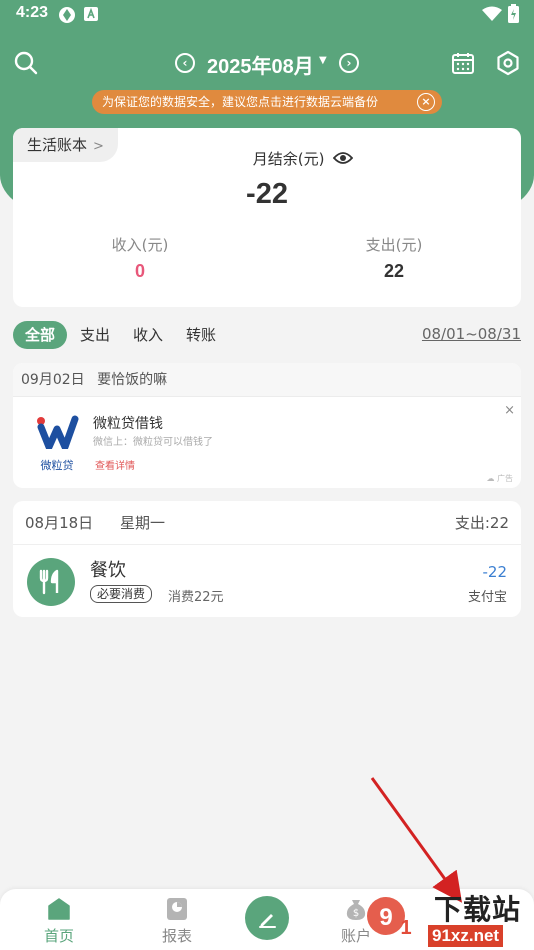 Image resolution: width=534 pixels, height=950 pixels. I want to click on ad-mark: ☁ 广告, so click(499, 478).